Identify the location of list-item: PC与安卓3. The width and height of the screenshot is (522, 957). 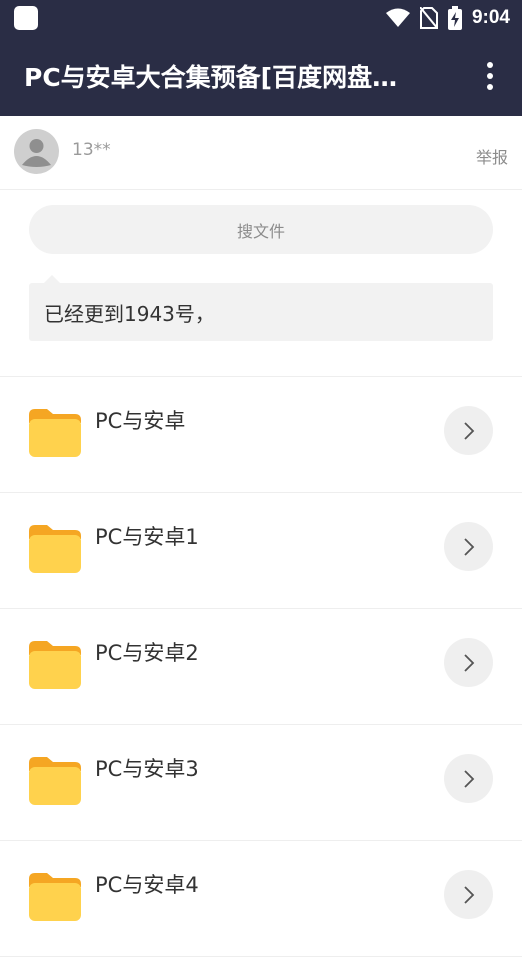
(261, 783).